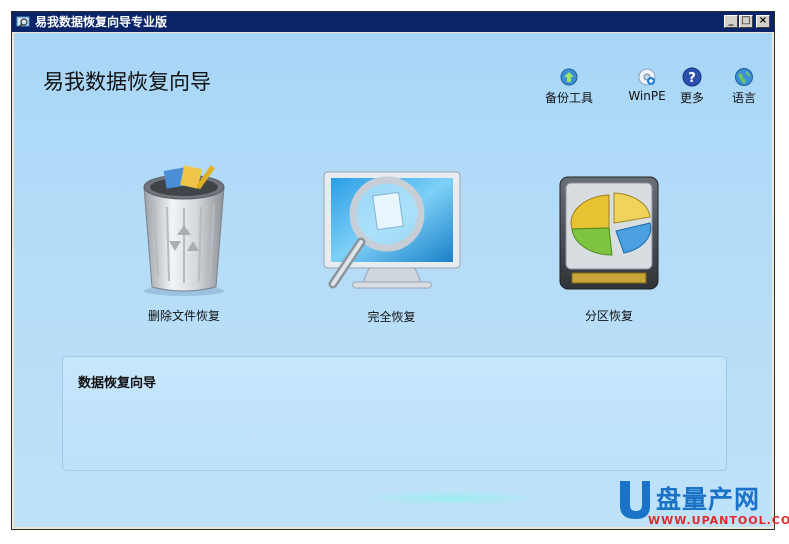 Image resolution: width=789 pixels, height=544 pixels. I want to click on watermark-logo: 盘量产网 WWW.UPANTOOL.COM, so click(700, 506).